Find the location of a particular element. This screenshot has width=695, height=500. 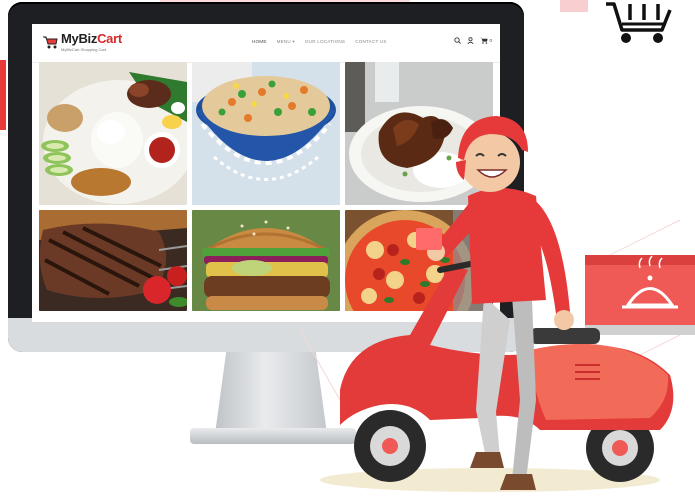

main-nav: HOME MENU ▾ OUR LOCATIONS CONTACT US is located at coordinates (319, 42).